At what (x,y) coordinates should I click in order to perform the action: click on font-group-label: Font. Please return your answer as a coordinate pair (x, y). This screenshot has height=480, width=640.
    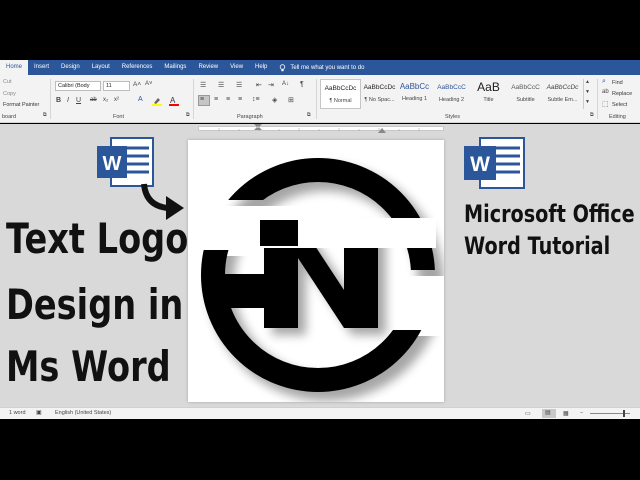
    Looking at the image, I should click on (119, 117).